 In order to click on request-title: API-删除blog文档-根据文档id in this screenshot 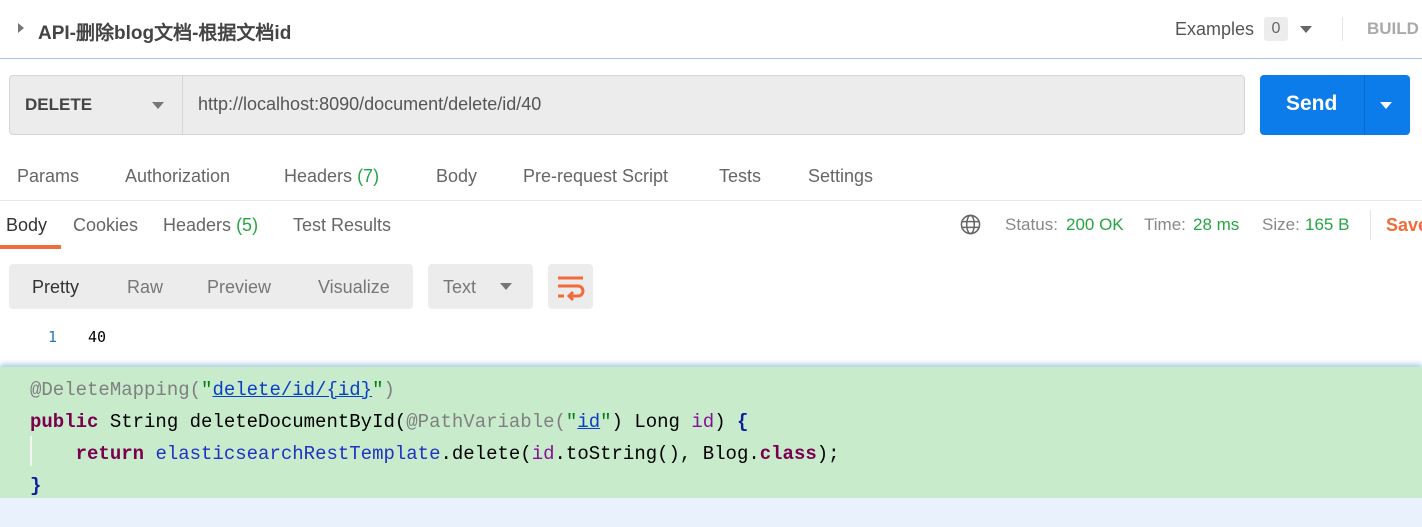, I will do `click(164, 31)`.